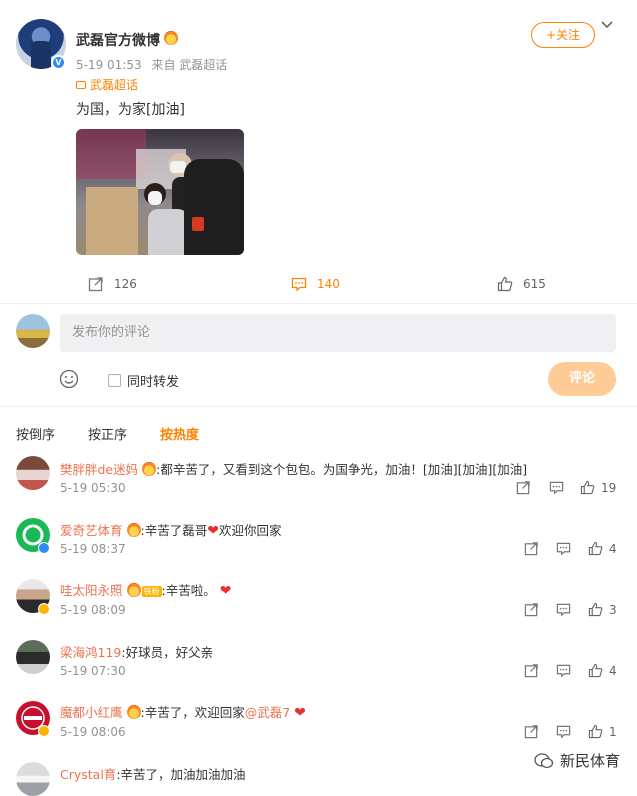  Describe the element at coordinates (299, 284) in the screenshot. I see `comment-icon` at that location.